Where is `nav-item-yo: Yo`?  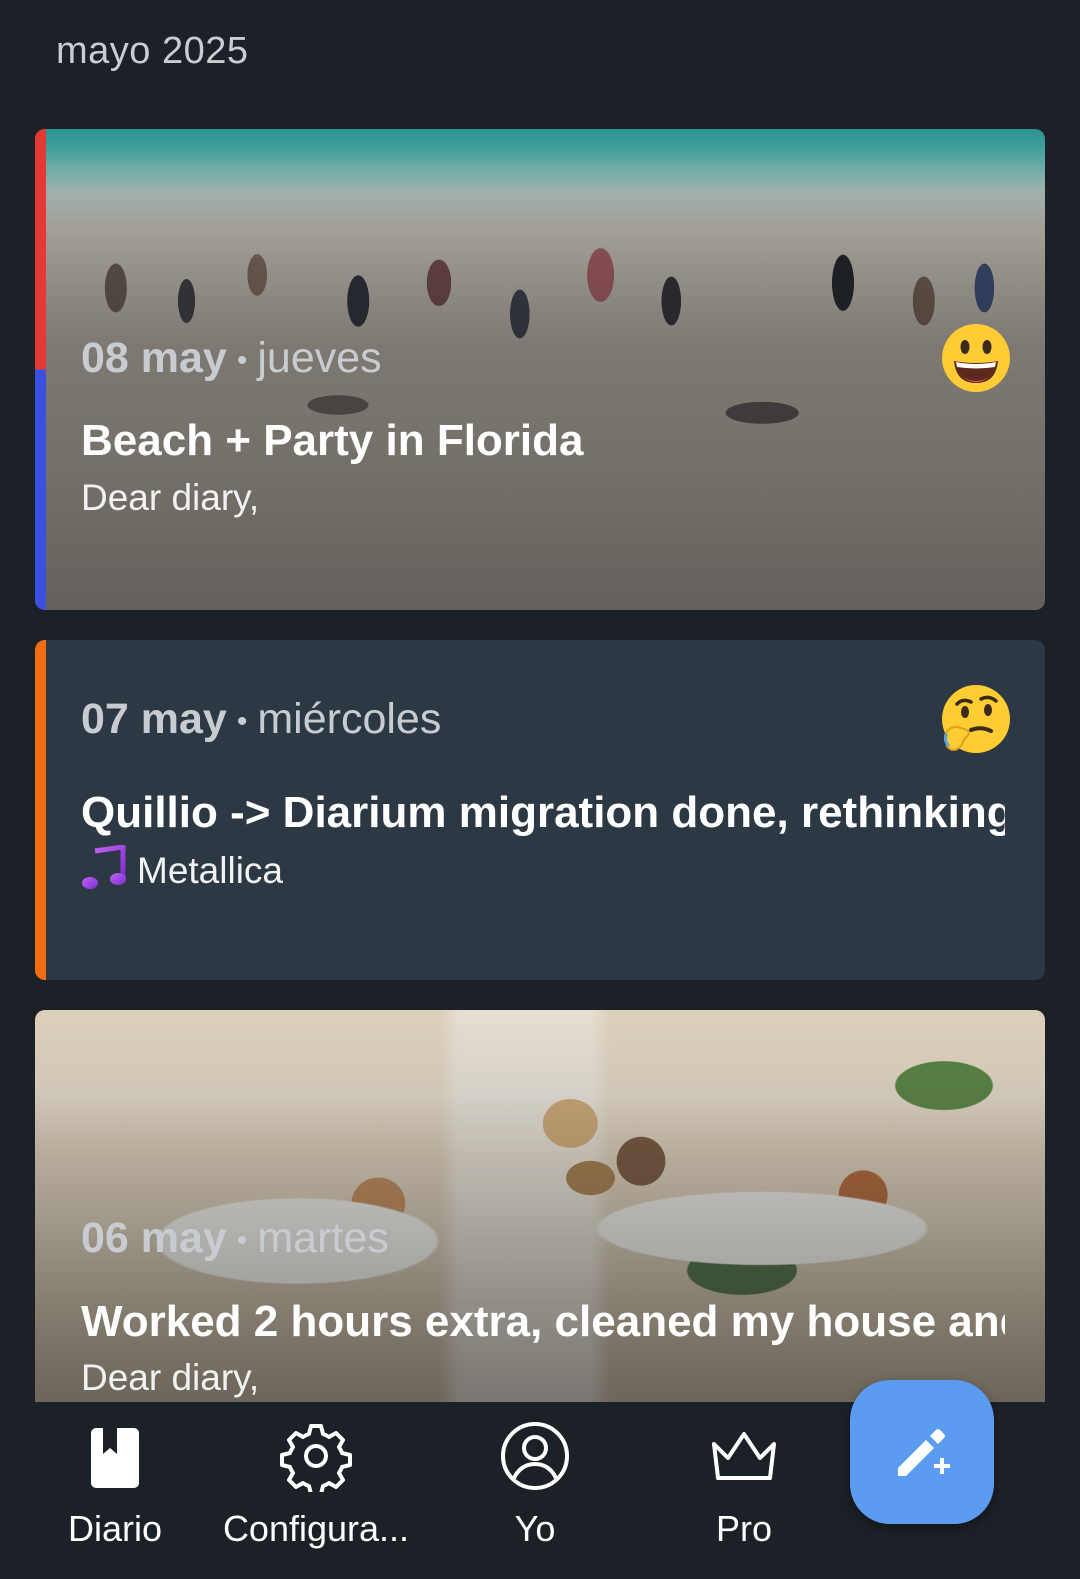 nav-item-yo: Yo is located at coordinates (535, 1485).